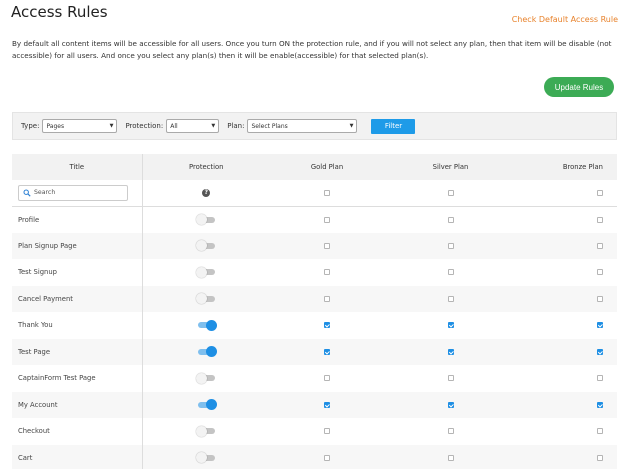 The height and width of the screenshot is (469, 630). Describe the element at coordinates (565, 19) in the screenshot. I see `check-default-access-rule-link: Check Default Access Rule` at that location.